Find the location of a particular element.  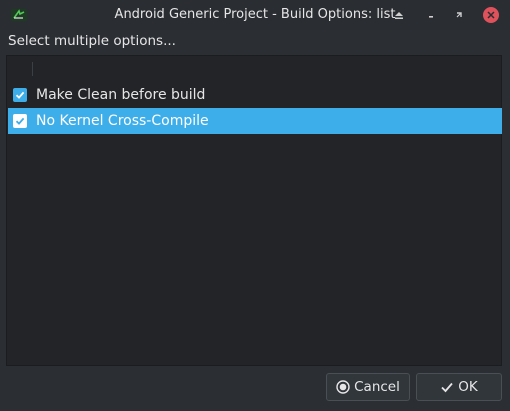

shade-icon is located at coordinates (399, 15).